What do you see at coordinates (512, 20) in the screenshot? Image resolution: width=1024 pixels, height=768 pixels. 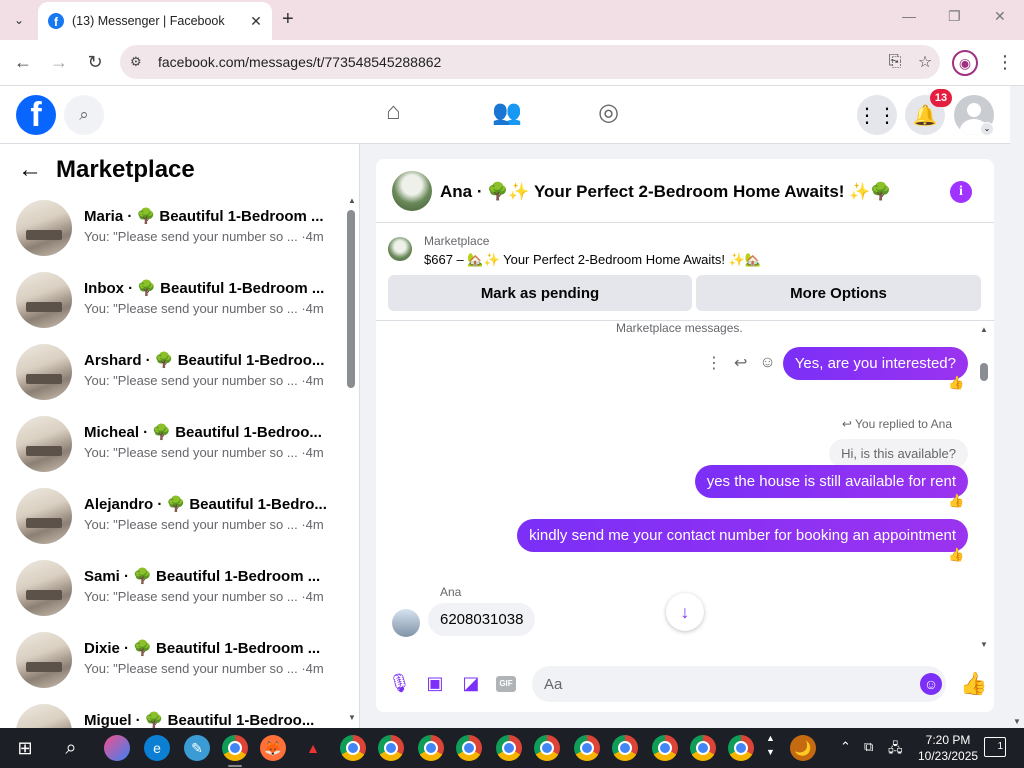 I see `browser-tab-bar: ⌄ f (13) Messenger | Facebook ✕ + — ❐ ✕` at bounding box center [512, 20].